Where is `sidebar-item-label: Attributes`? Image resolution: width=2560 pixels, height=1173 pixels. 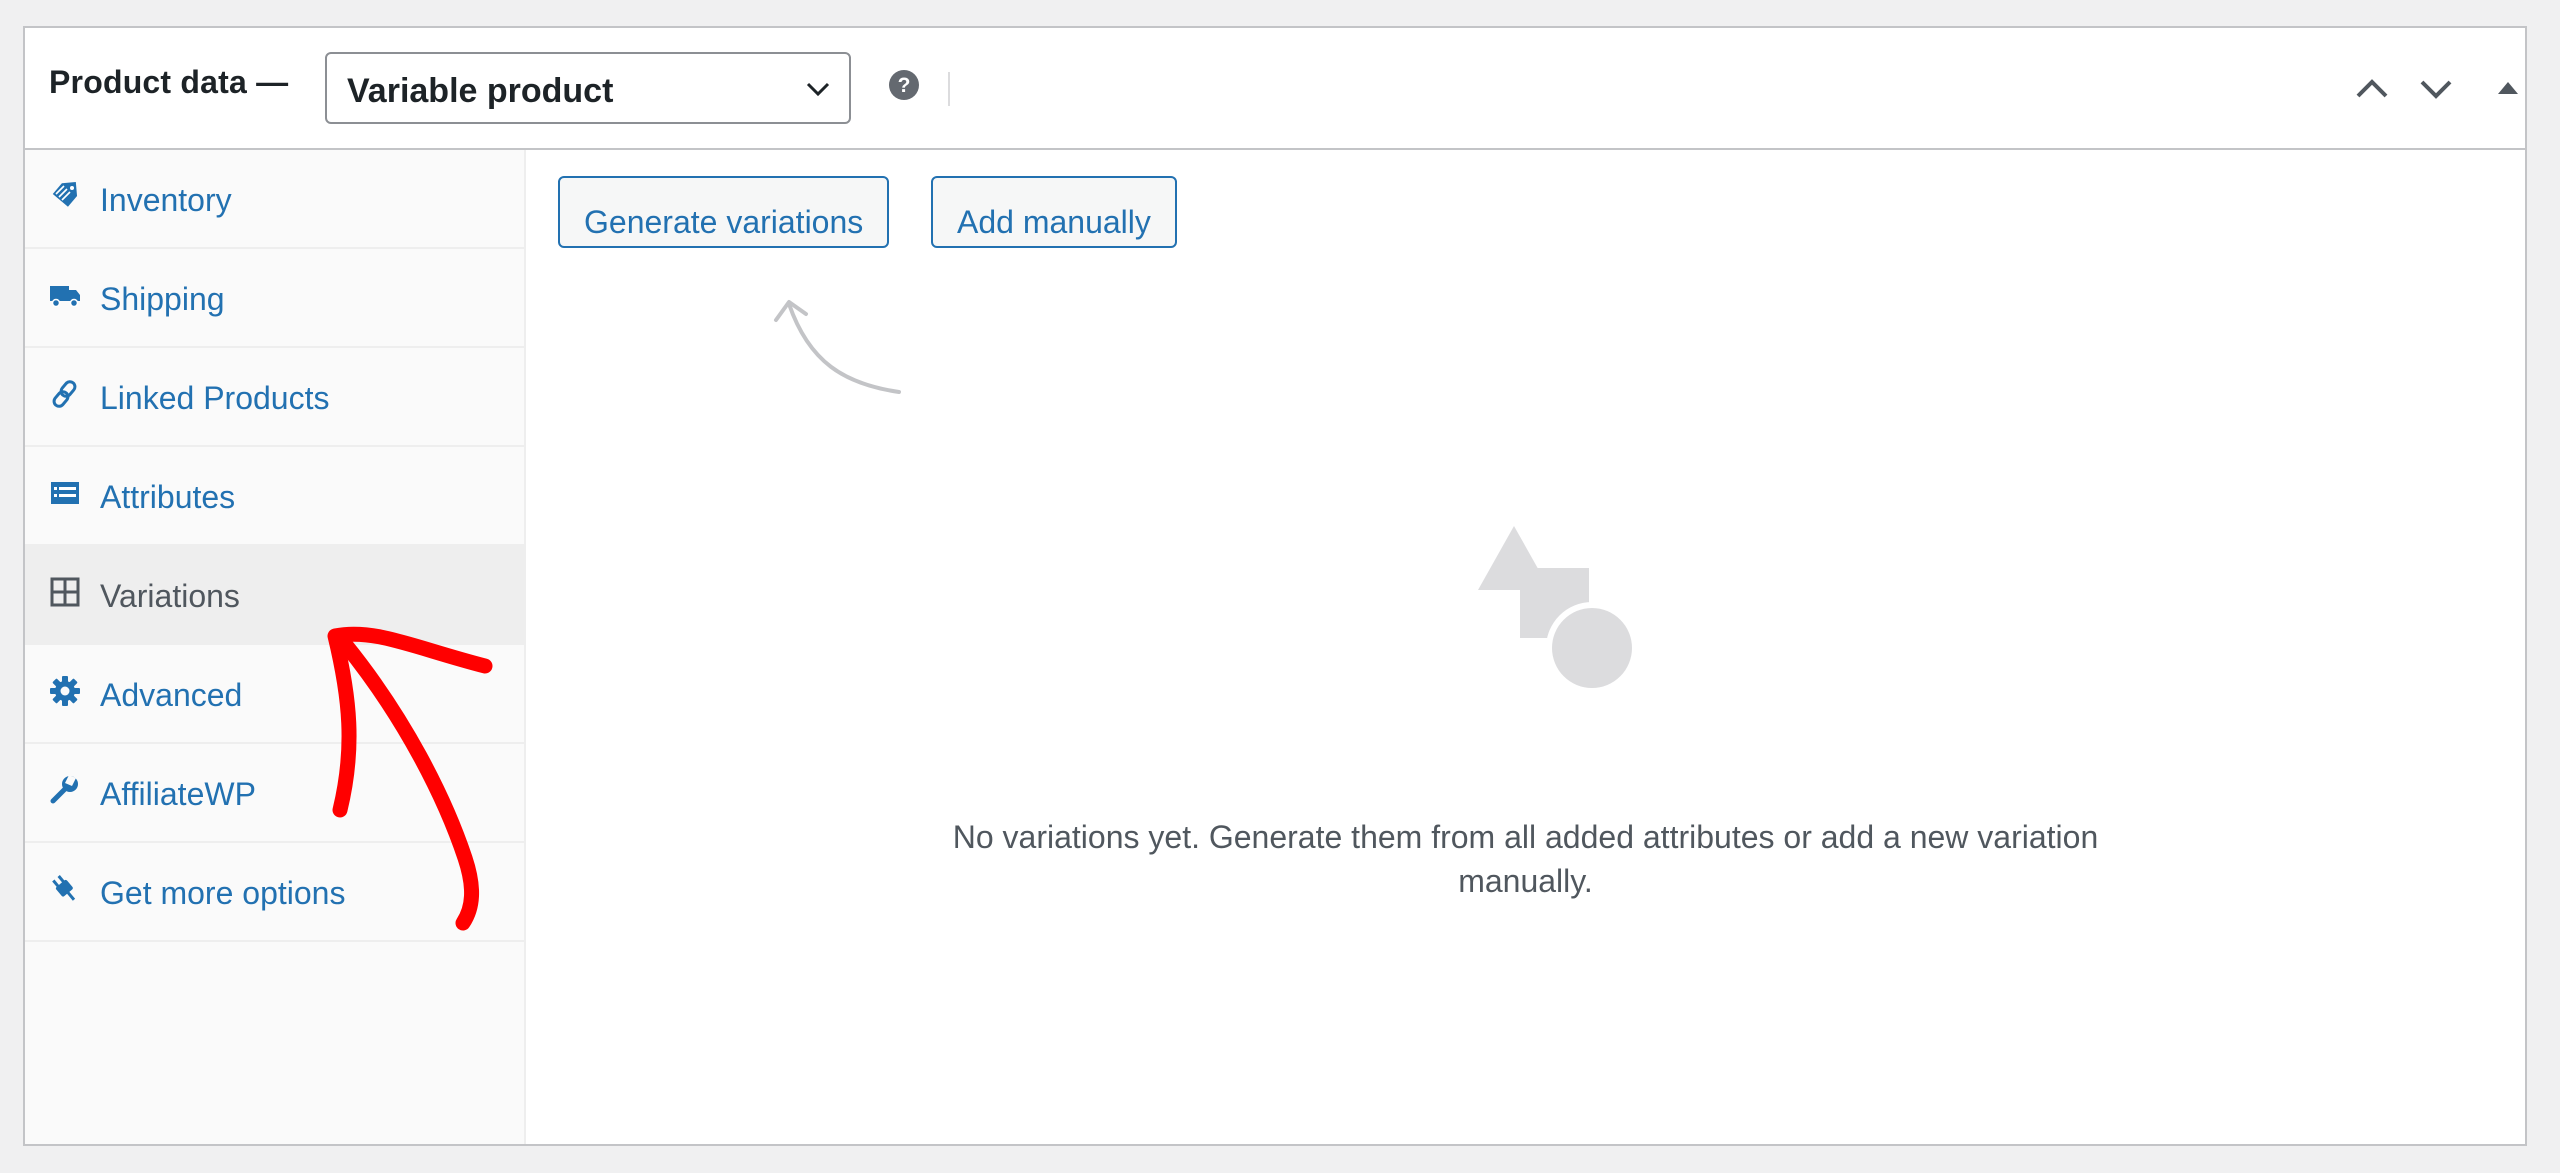
sidebar-item-label: Attributes is located at coordinates (168, 497).